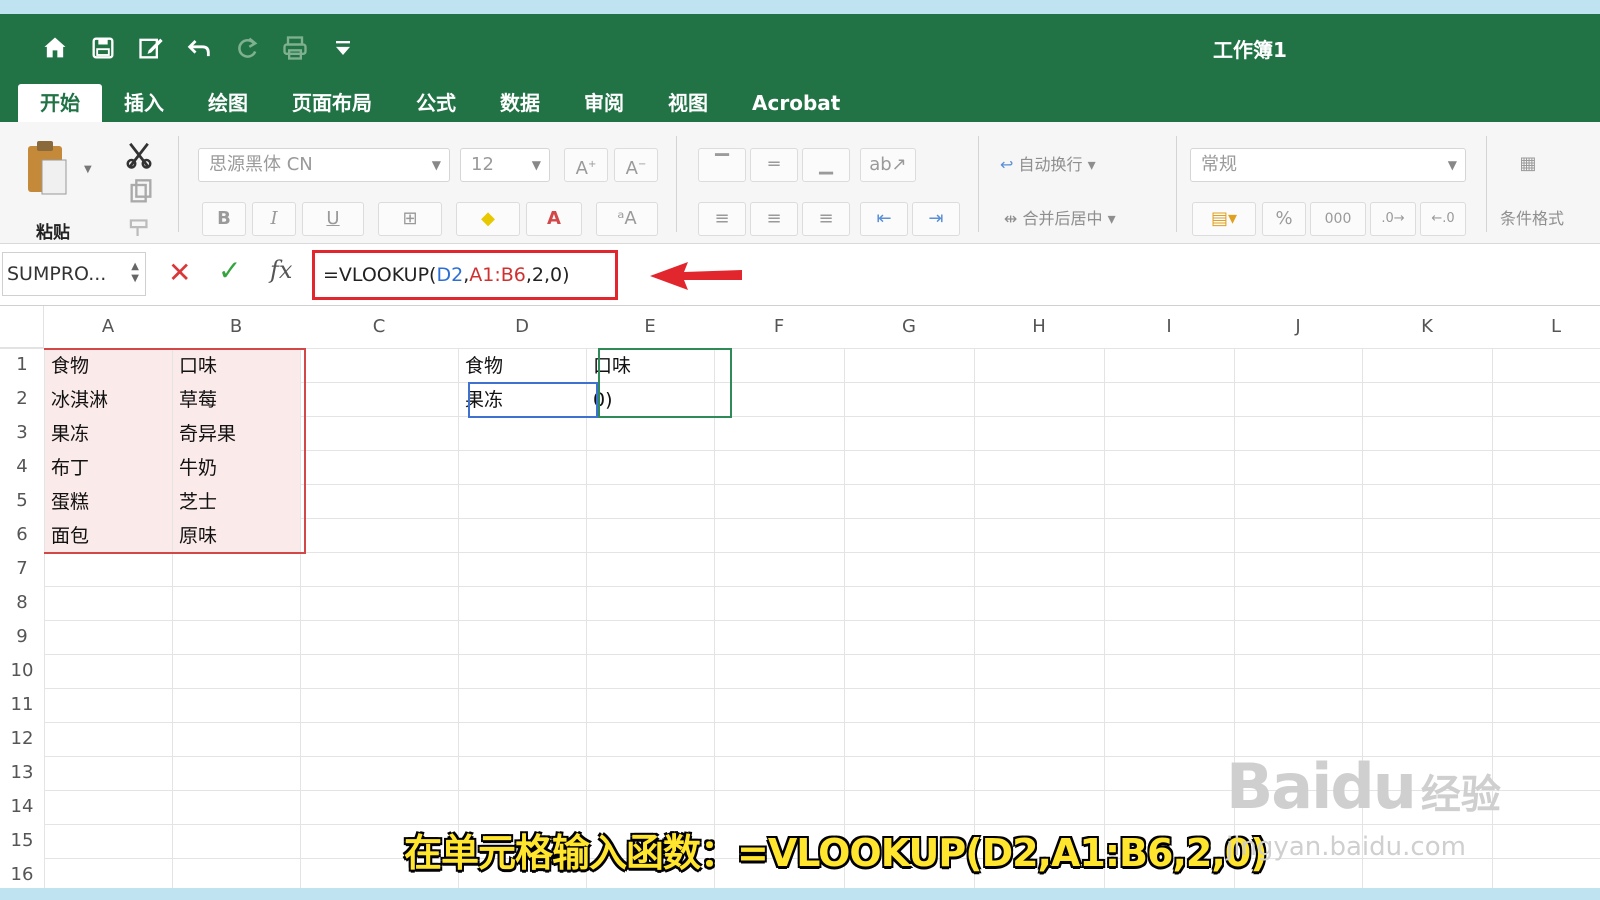  I want to click on row-header-2: 2, so click(22, 399).